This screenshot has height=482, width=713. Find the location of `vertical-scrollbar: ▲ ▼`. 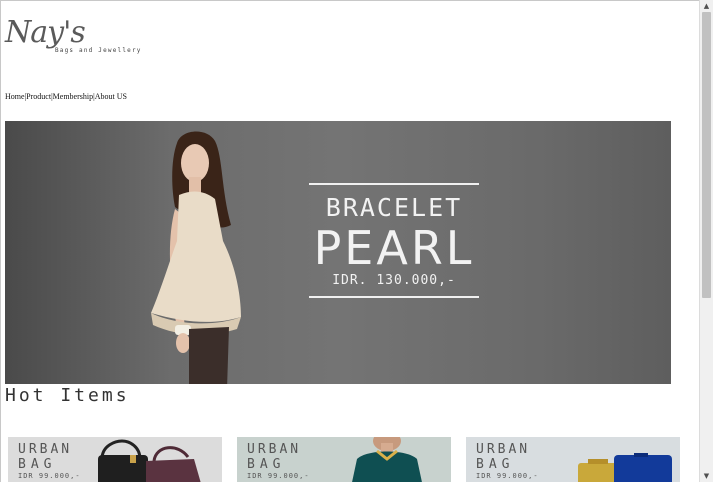

vertical-scrollbar: ▲ ▼ is located at coordinates (706, 241).